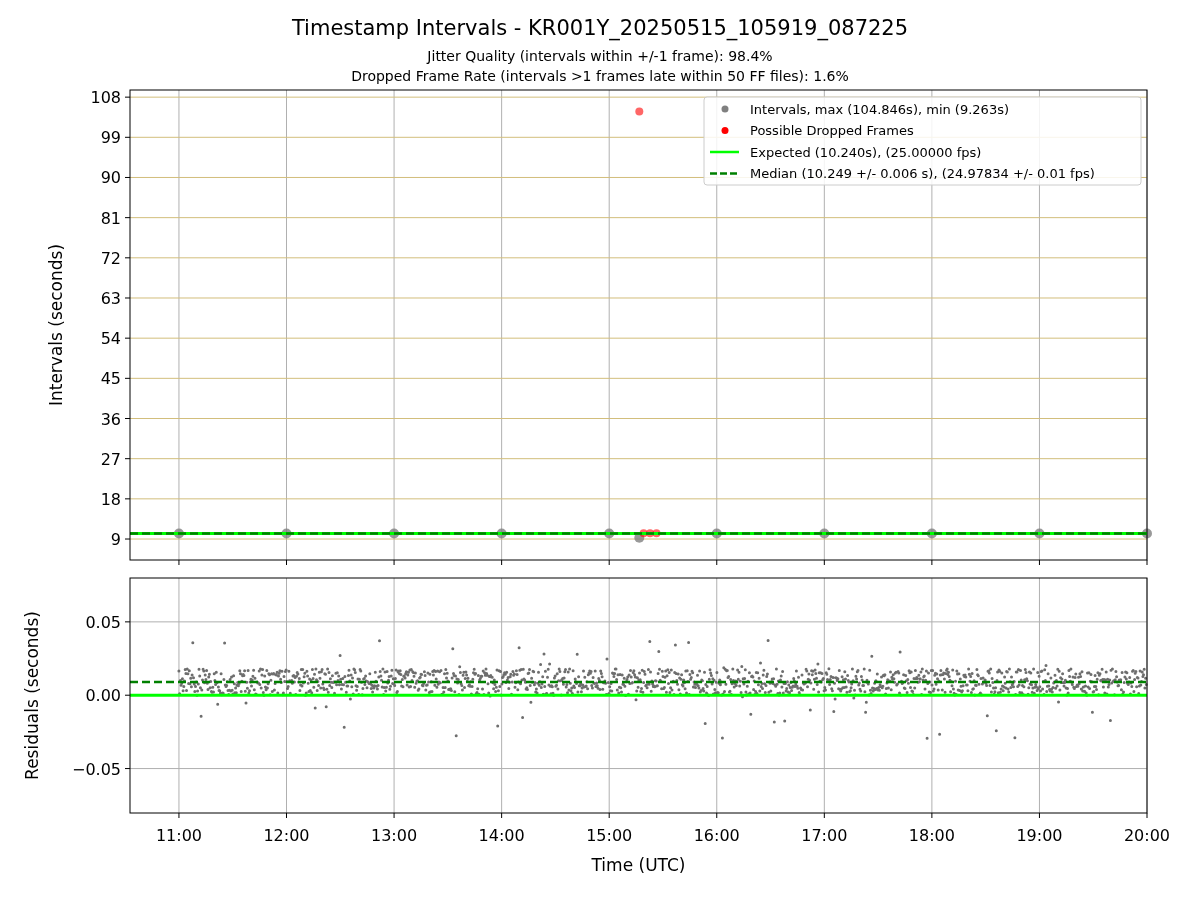 This screenshot has width=1200, height=900. Describe the element at coordinates (56, 325) in the screenshot. I see `y-axis-label: Intervals (seconds)` at that location.